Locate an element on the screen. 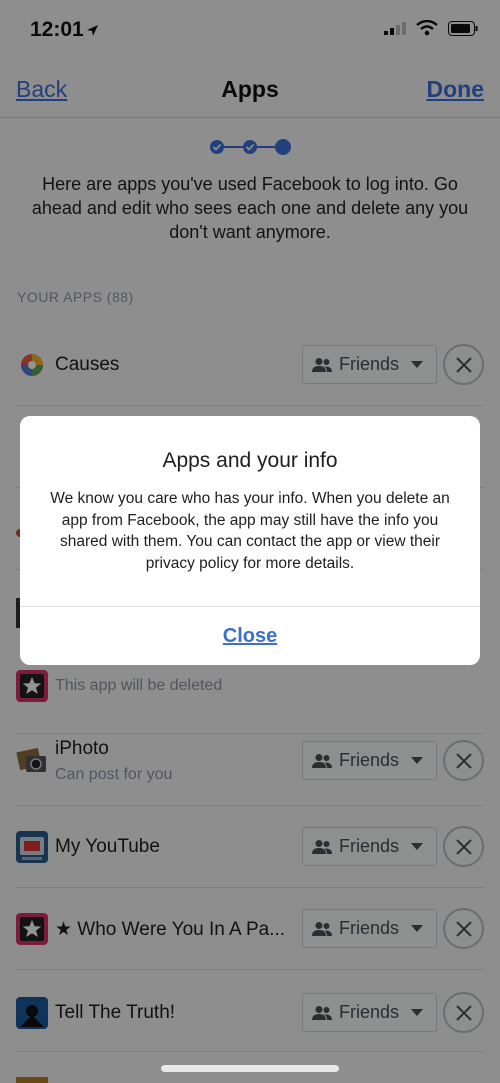 This screenshot has height=1083, width=500. home-indicator is located at coordinates (250, 1068).